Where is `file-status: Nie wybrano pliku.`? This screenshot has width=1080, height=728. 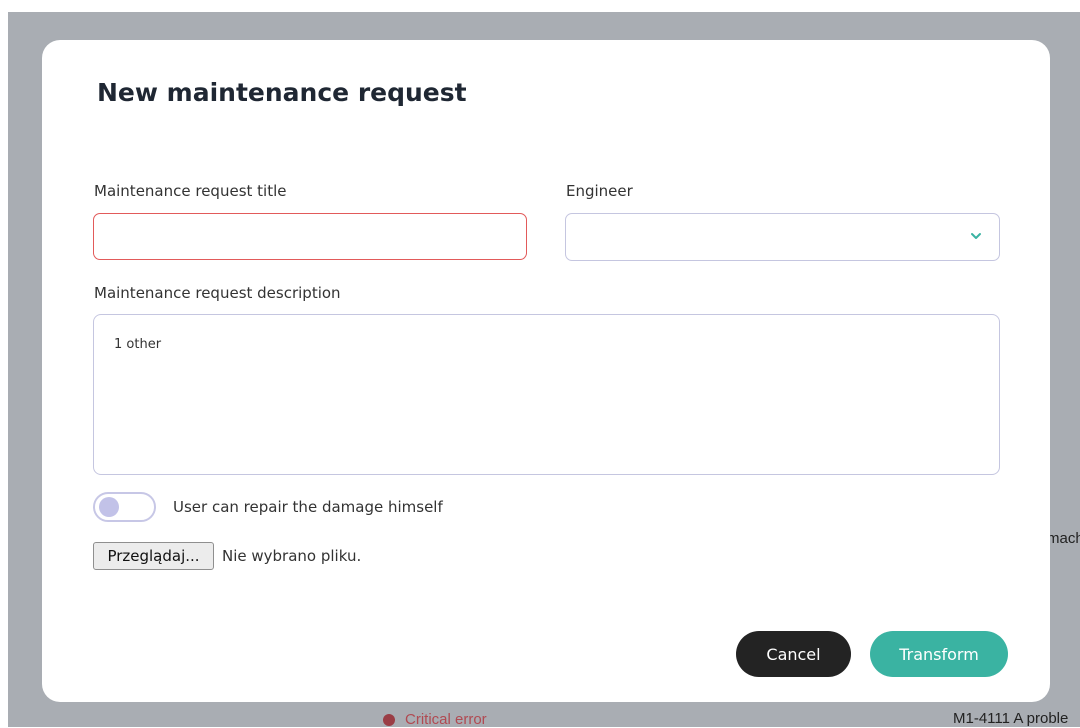 file-status: Nie wybrano pliku. is located at coordinates (292, 556).